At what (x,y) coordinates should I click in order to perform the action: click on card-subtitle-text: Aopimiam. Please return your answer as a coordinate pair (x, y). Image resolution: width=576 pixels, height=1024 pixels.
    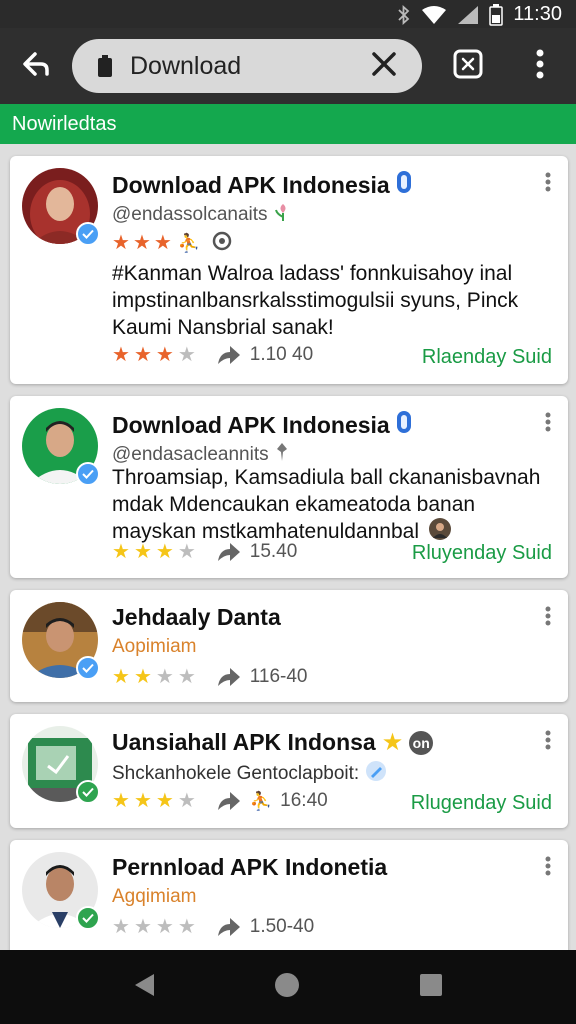
    Looking at the image, I should click on (154, 646).